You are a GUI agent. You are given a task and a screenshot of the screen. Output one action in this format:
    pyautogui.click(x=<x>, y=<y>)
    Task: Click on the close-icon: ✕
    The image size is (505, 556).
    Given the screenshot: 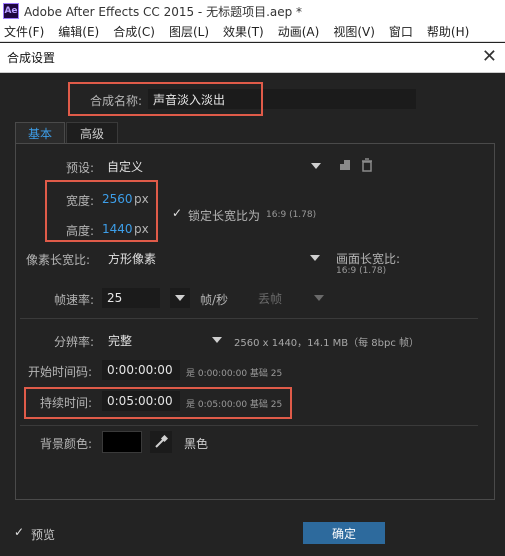 What is the action you would take?
    pyautogui.click(x=489, y=57)
    